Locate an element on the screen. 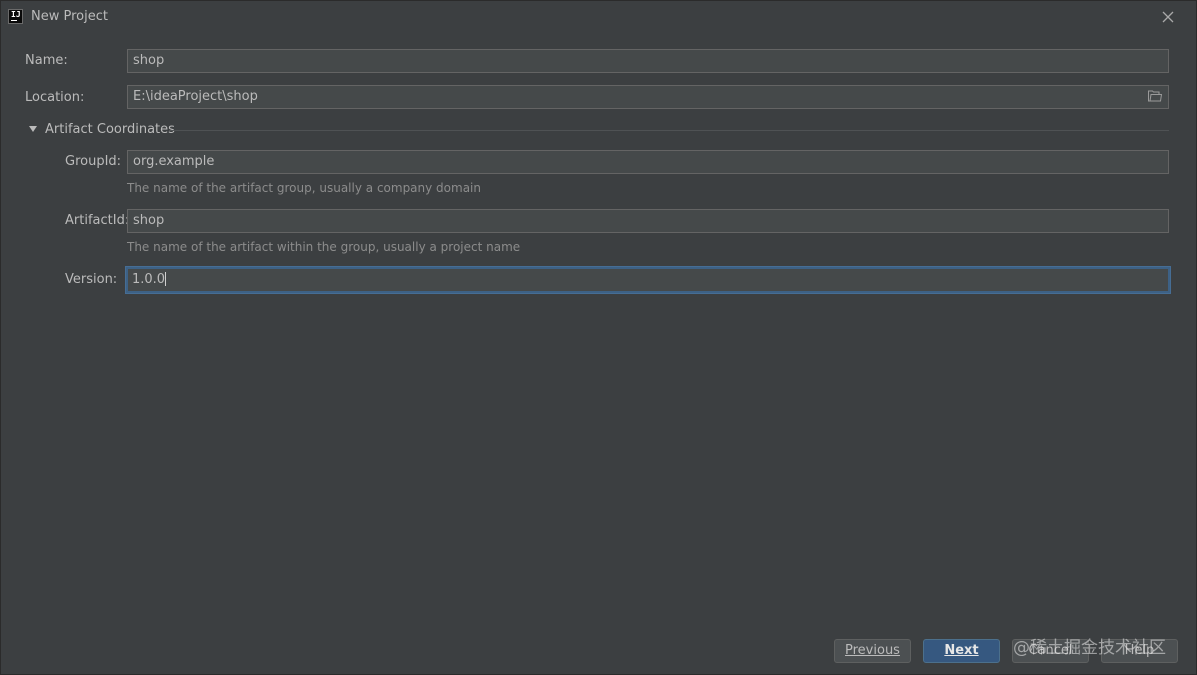  text-caret is located at coordinates (166, 279).